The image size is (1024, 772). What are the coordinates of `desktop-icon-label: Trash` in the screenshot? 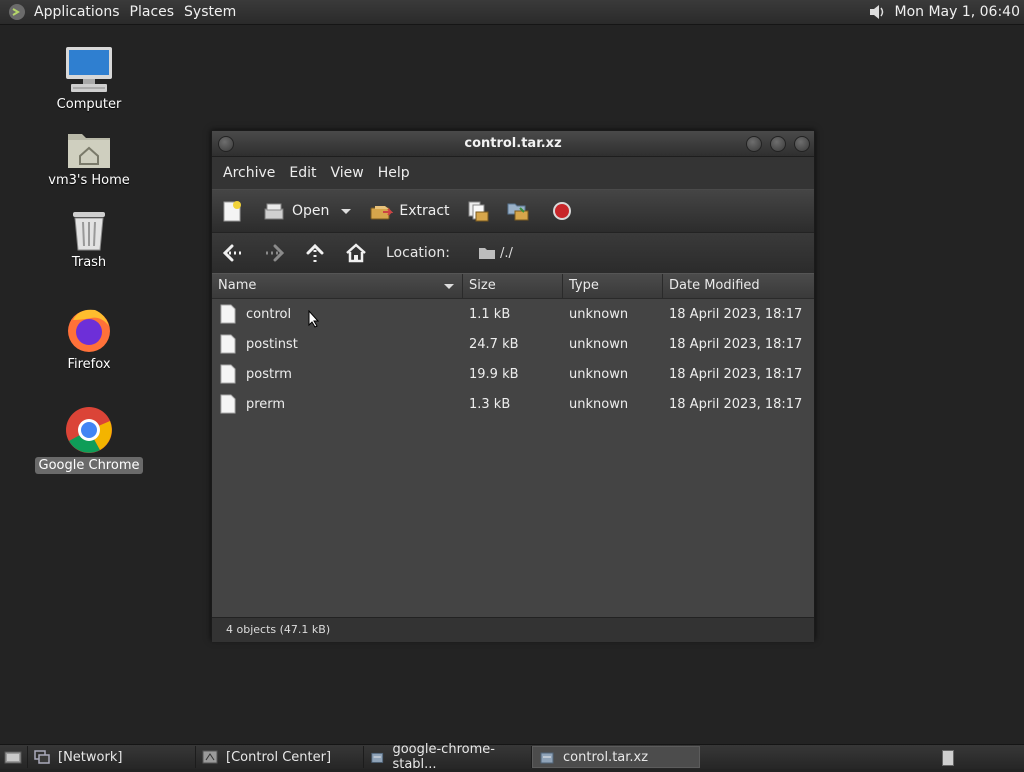 It's located at (89, 262).